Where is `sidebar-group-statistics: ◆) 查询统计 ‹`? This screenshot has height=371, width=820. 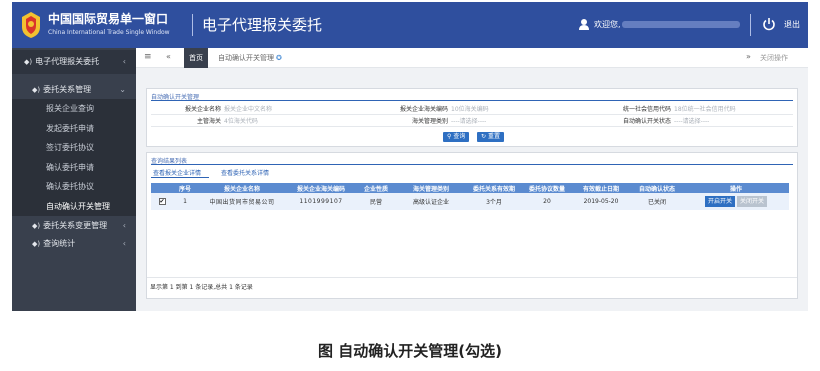
sidebar-group-statistics: ◆) 查询统计 ‹ is located at coordinates (74, 243).